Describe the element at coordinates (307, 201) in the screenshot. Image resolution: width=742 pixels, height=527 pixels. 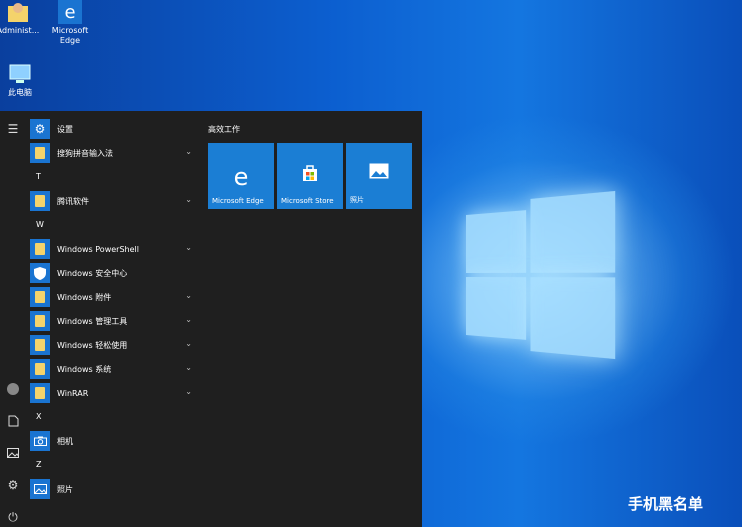
I see `tile-label: Microsoft Store` at that location.